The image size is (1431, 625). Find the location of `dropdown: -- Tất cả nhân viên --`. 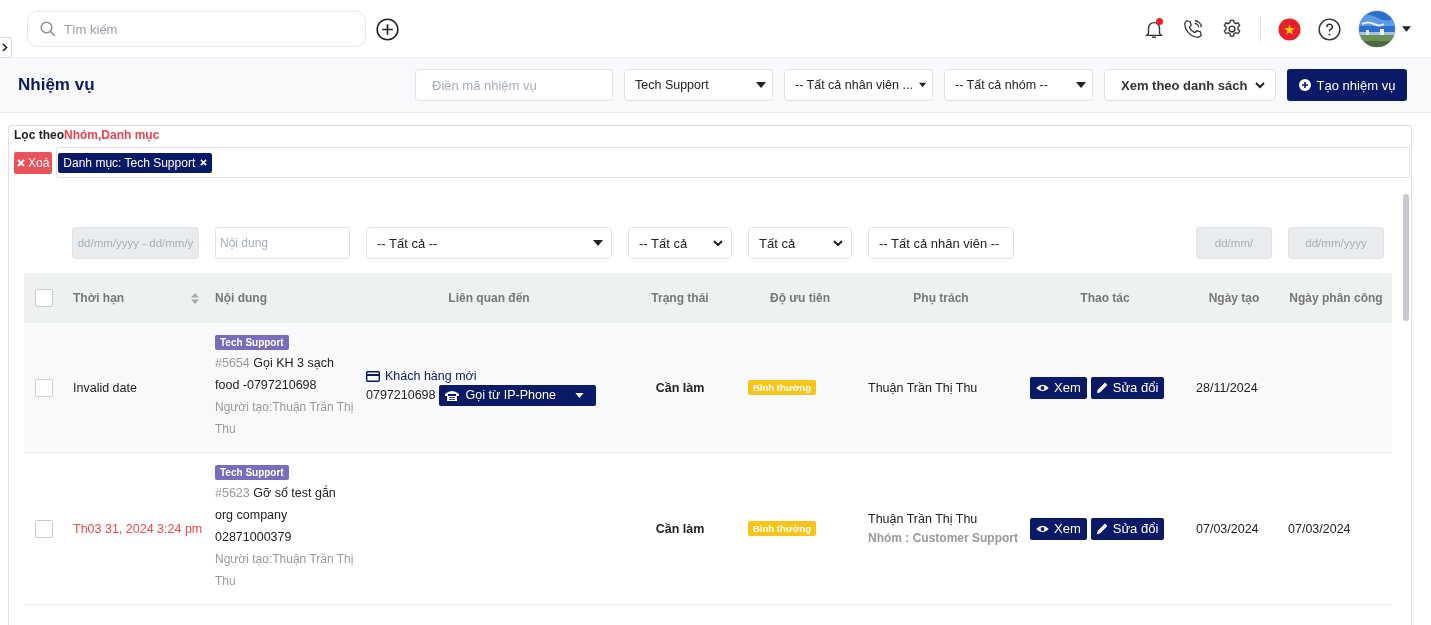

dropdown: -- Tất cả nhân viên -- is located at coordinates (941, 243).